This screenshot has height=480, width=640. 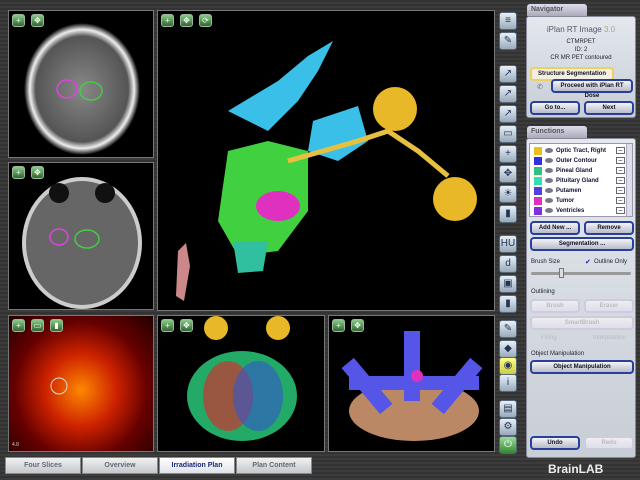 I want to click on settings-icon: ⚙, so click(x=508, y=427).